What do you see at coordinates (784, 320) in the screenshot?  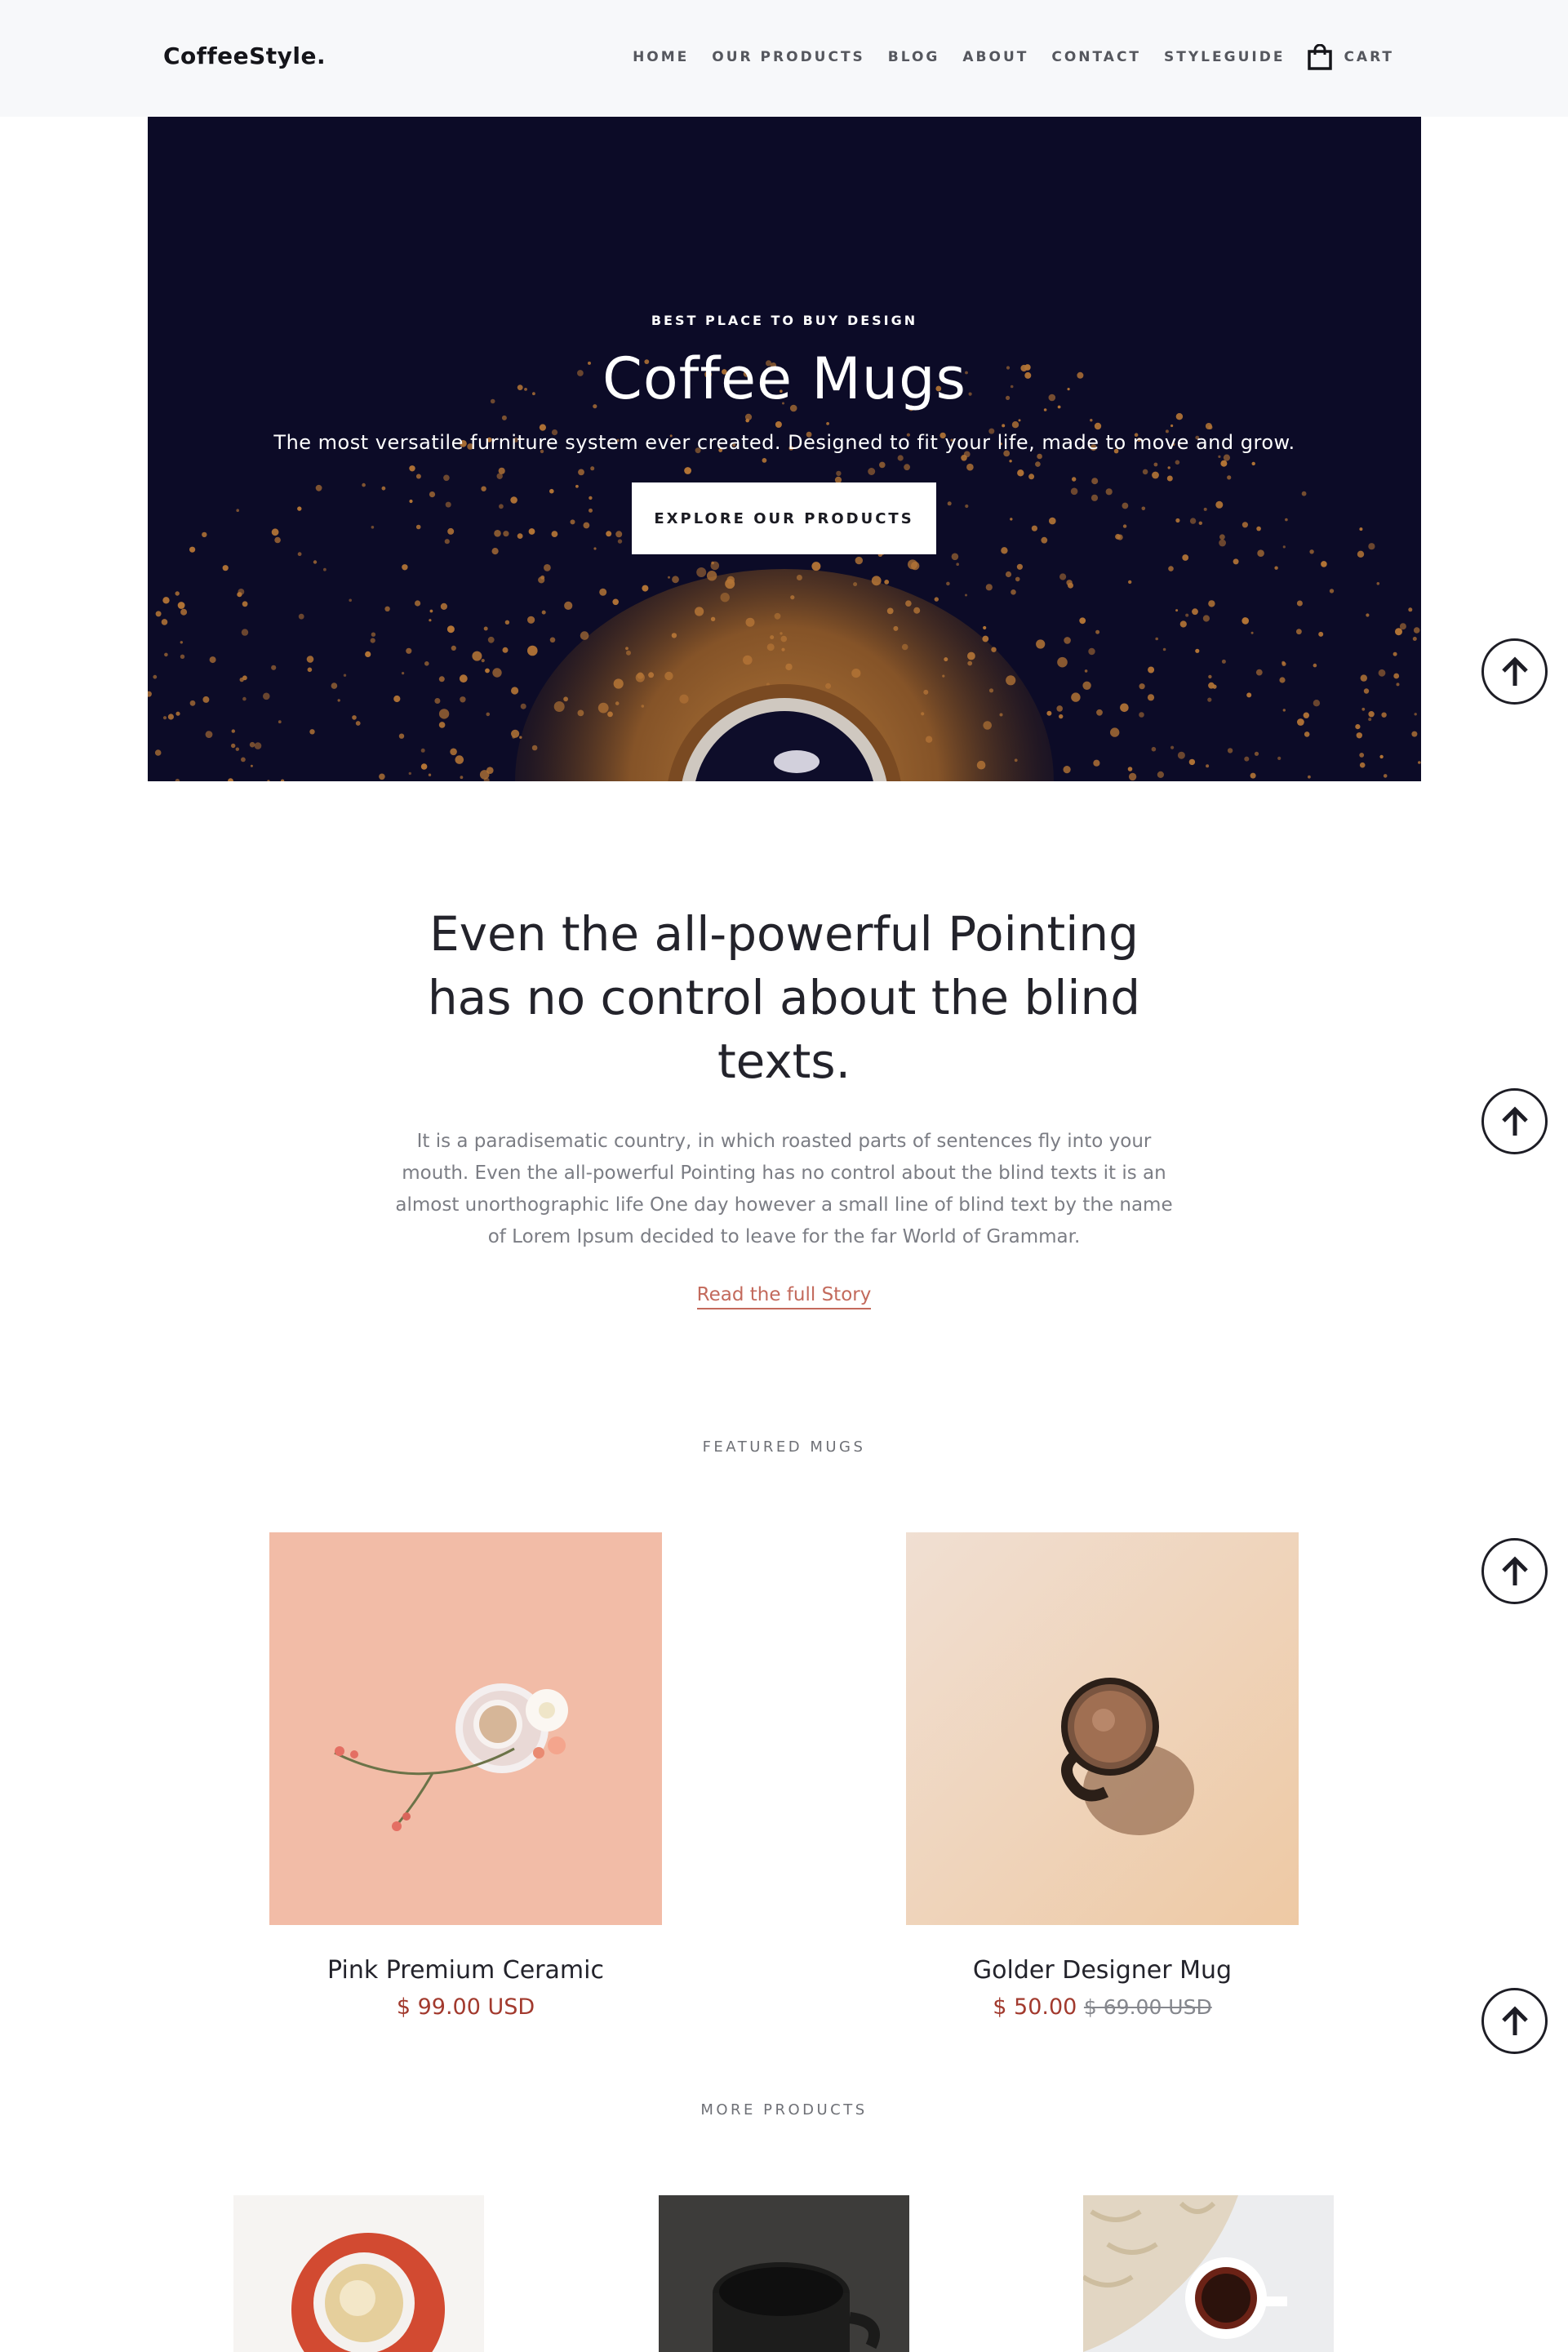 I see `hero-kicker: BEST PLACE TO BUY DESIGN` at bounding box center [784, 320].